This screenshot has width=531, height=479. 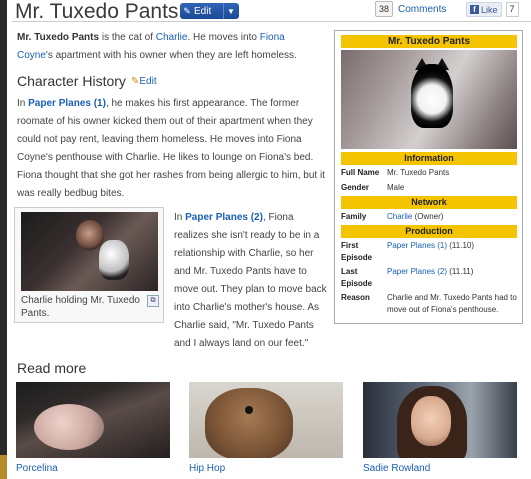 What do you see at coordinates (453, 217) in the screenshot?
I see `family-value: Charlie (Owner)` at bounding box center [453, 217].